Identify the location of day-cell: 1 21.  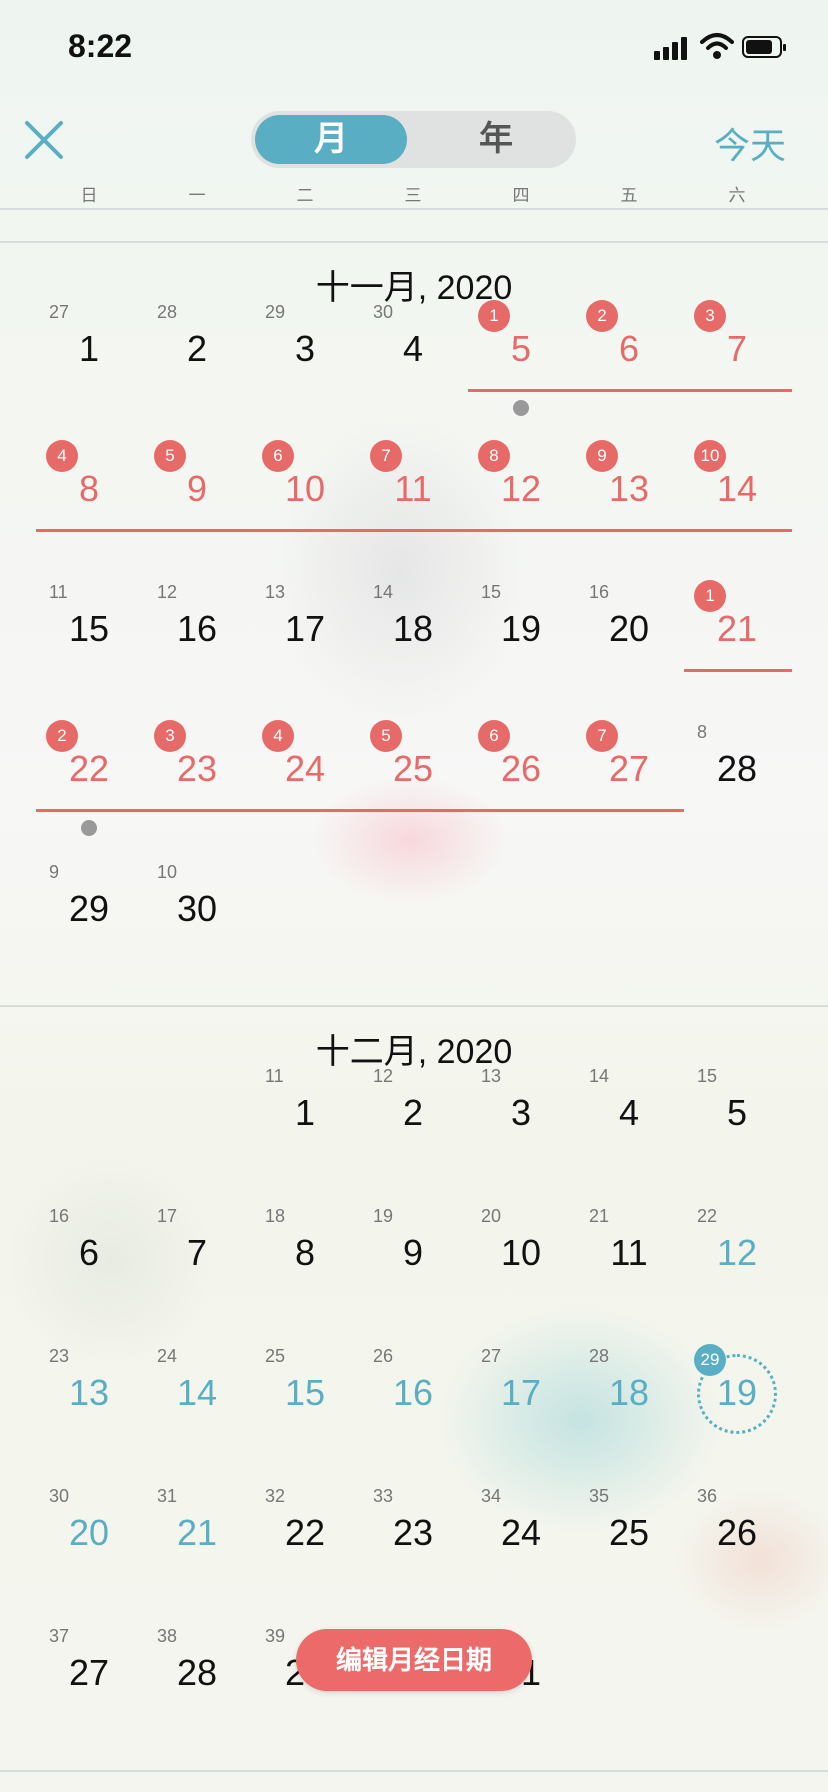
(737, 628).